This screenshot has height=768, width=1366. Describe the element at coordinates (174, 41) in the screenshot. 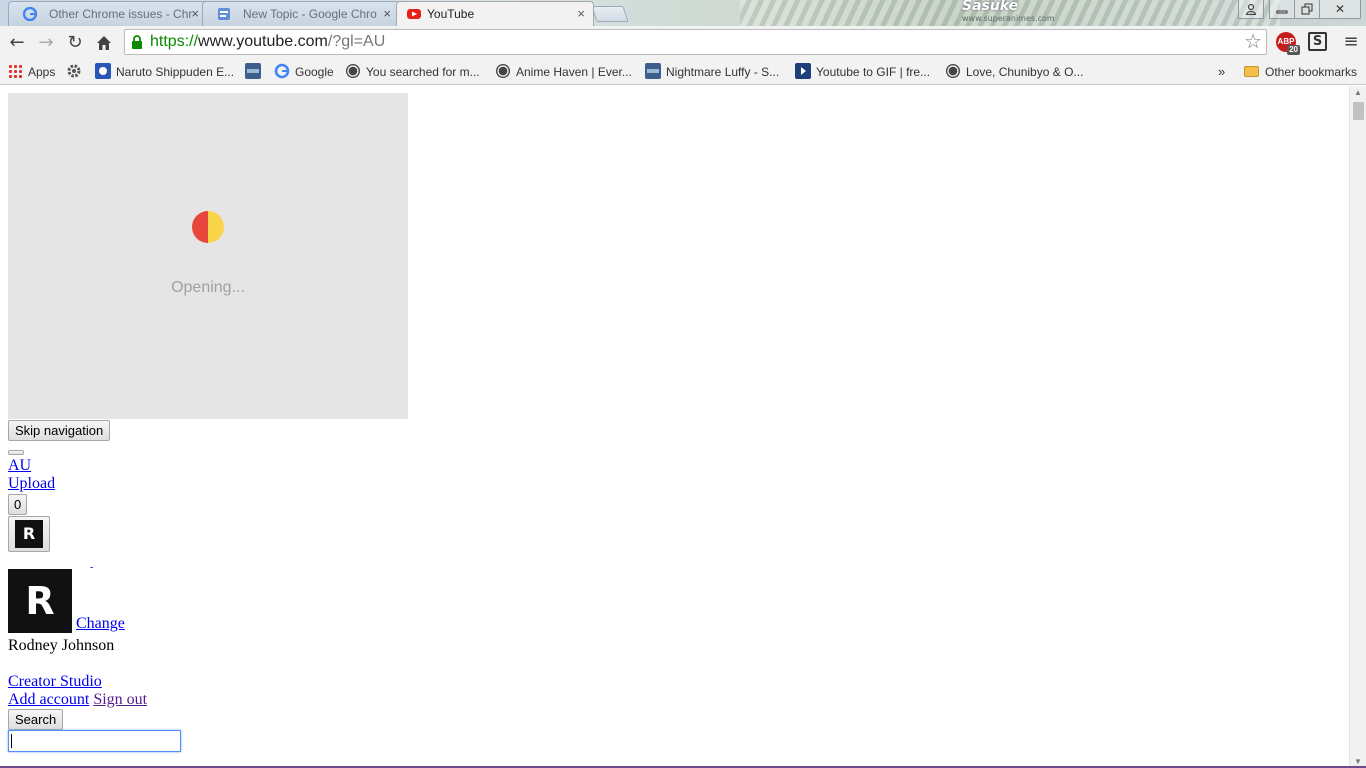

I see `url-scheme: https://` at that location.